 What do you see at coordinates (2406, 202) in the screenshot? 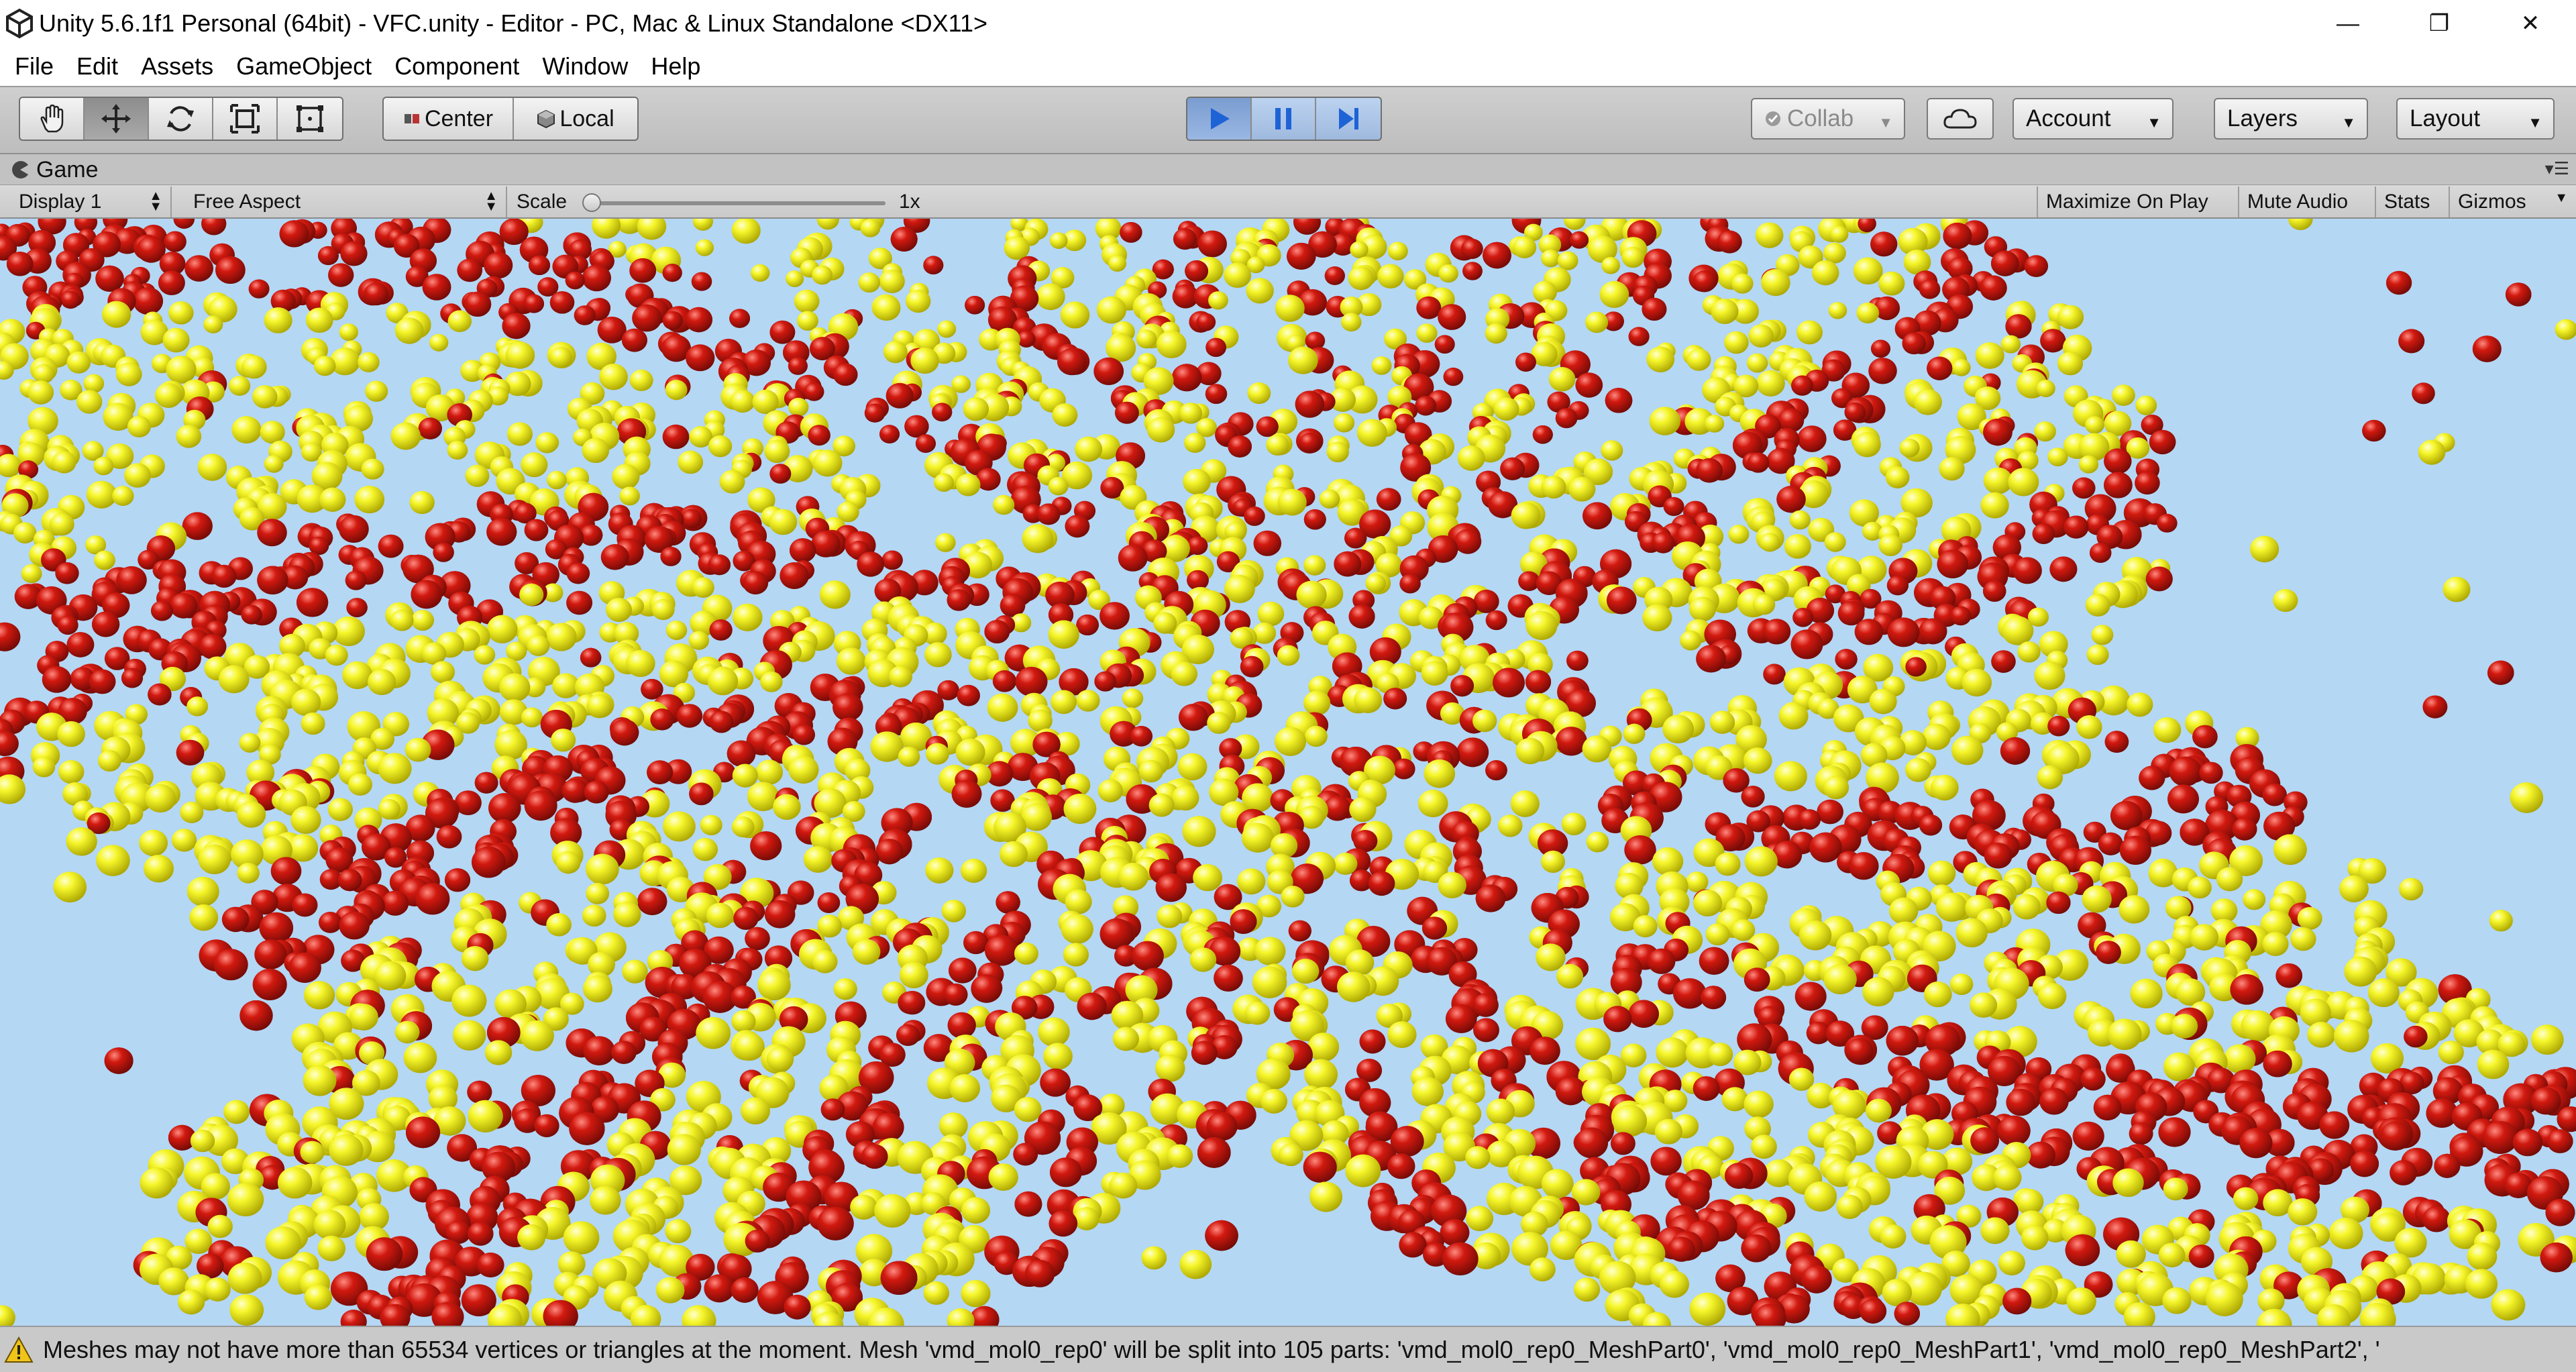
I see `stats-toggle: Stats` at bounding box center [2406, 202].